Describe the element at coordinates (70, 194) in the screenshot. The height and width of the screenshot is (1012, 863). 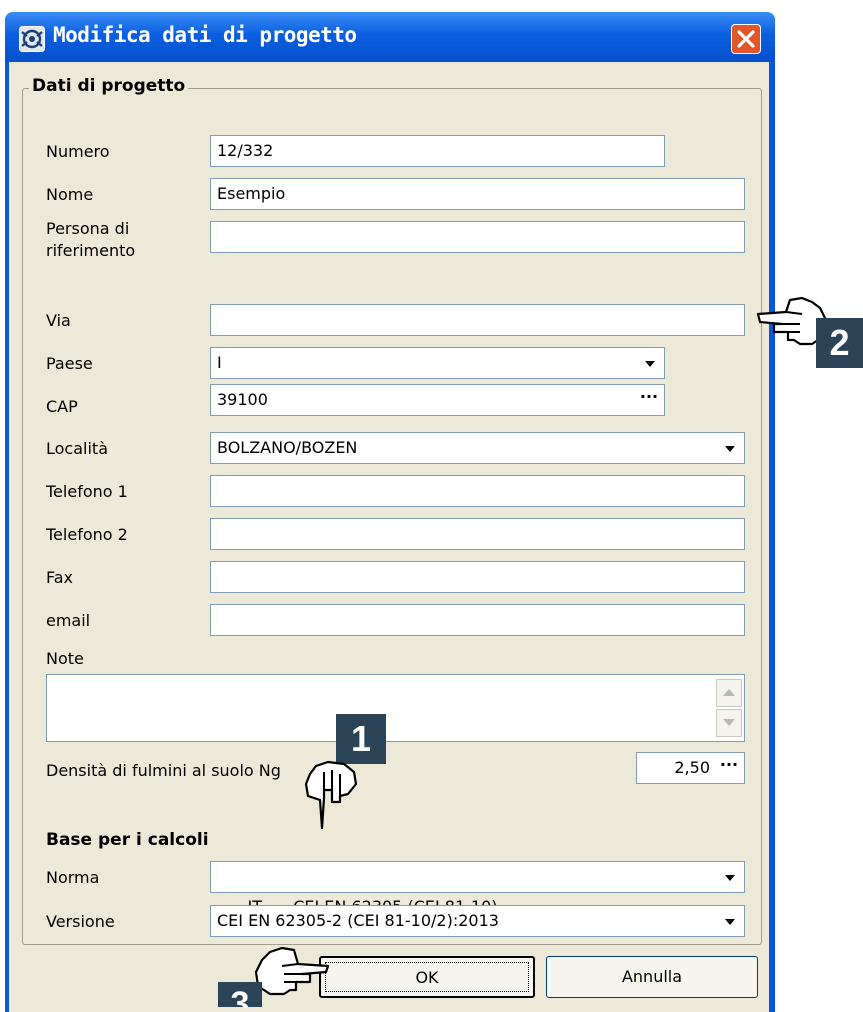
I see `nome-label: Nome` at that location.